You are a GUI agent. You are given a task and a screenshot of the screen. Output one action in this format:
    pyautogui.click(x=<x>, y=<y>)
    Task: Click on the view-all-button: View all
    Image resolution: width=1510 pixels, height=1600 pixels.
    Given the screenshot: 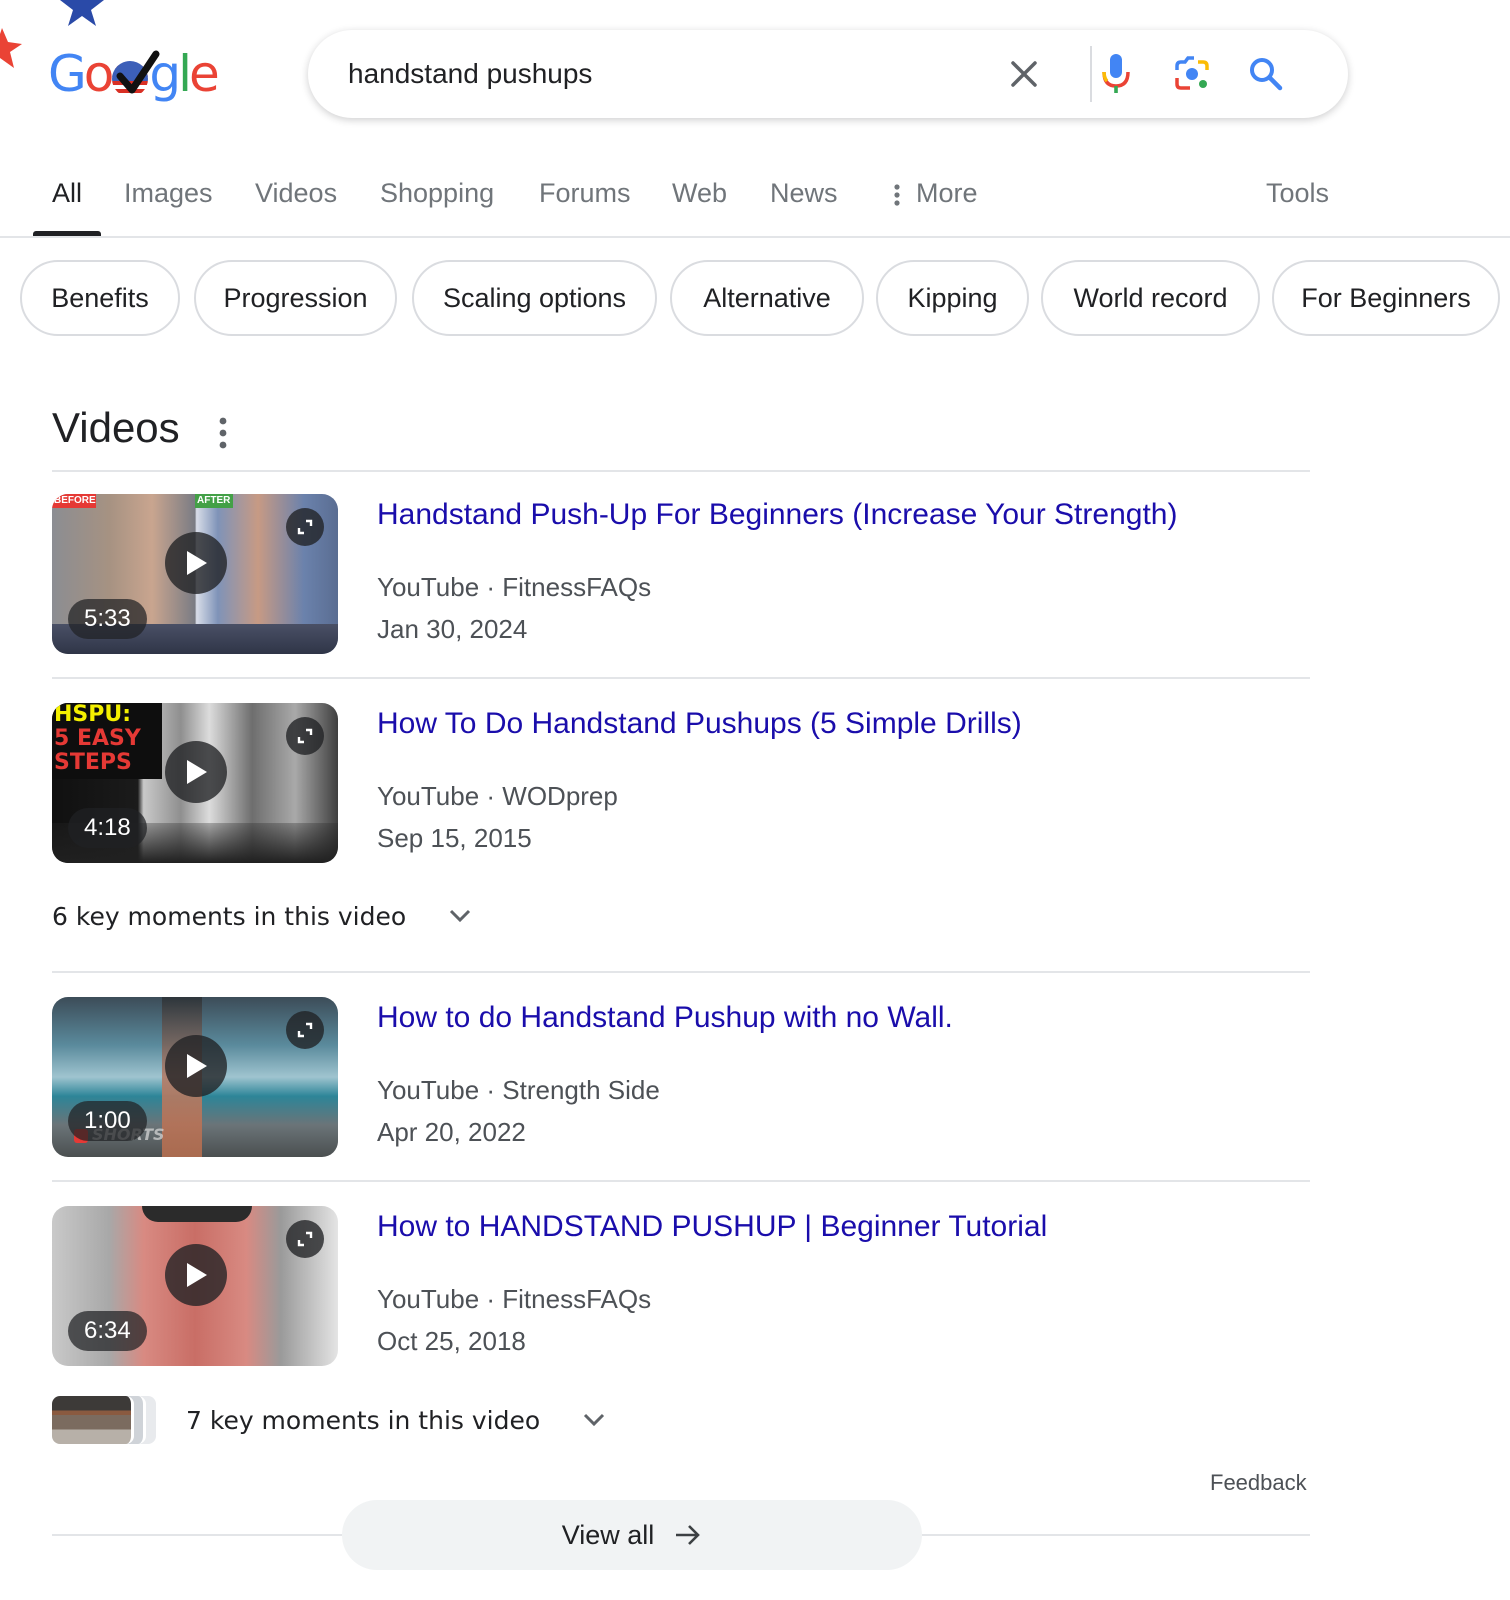 What is the action you would take?
    pyautogui.click(x=632, y=1535)
    